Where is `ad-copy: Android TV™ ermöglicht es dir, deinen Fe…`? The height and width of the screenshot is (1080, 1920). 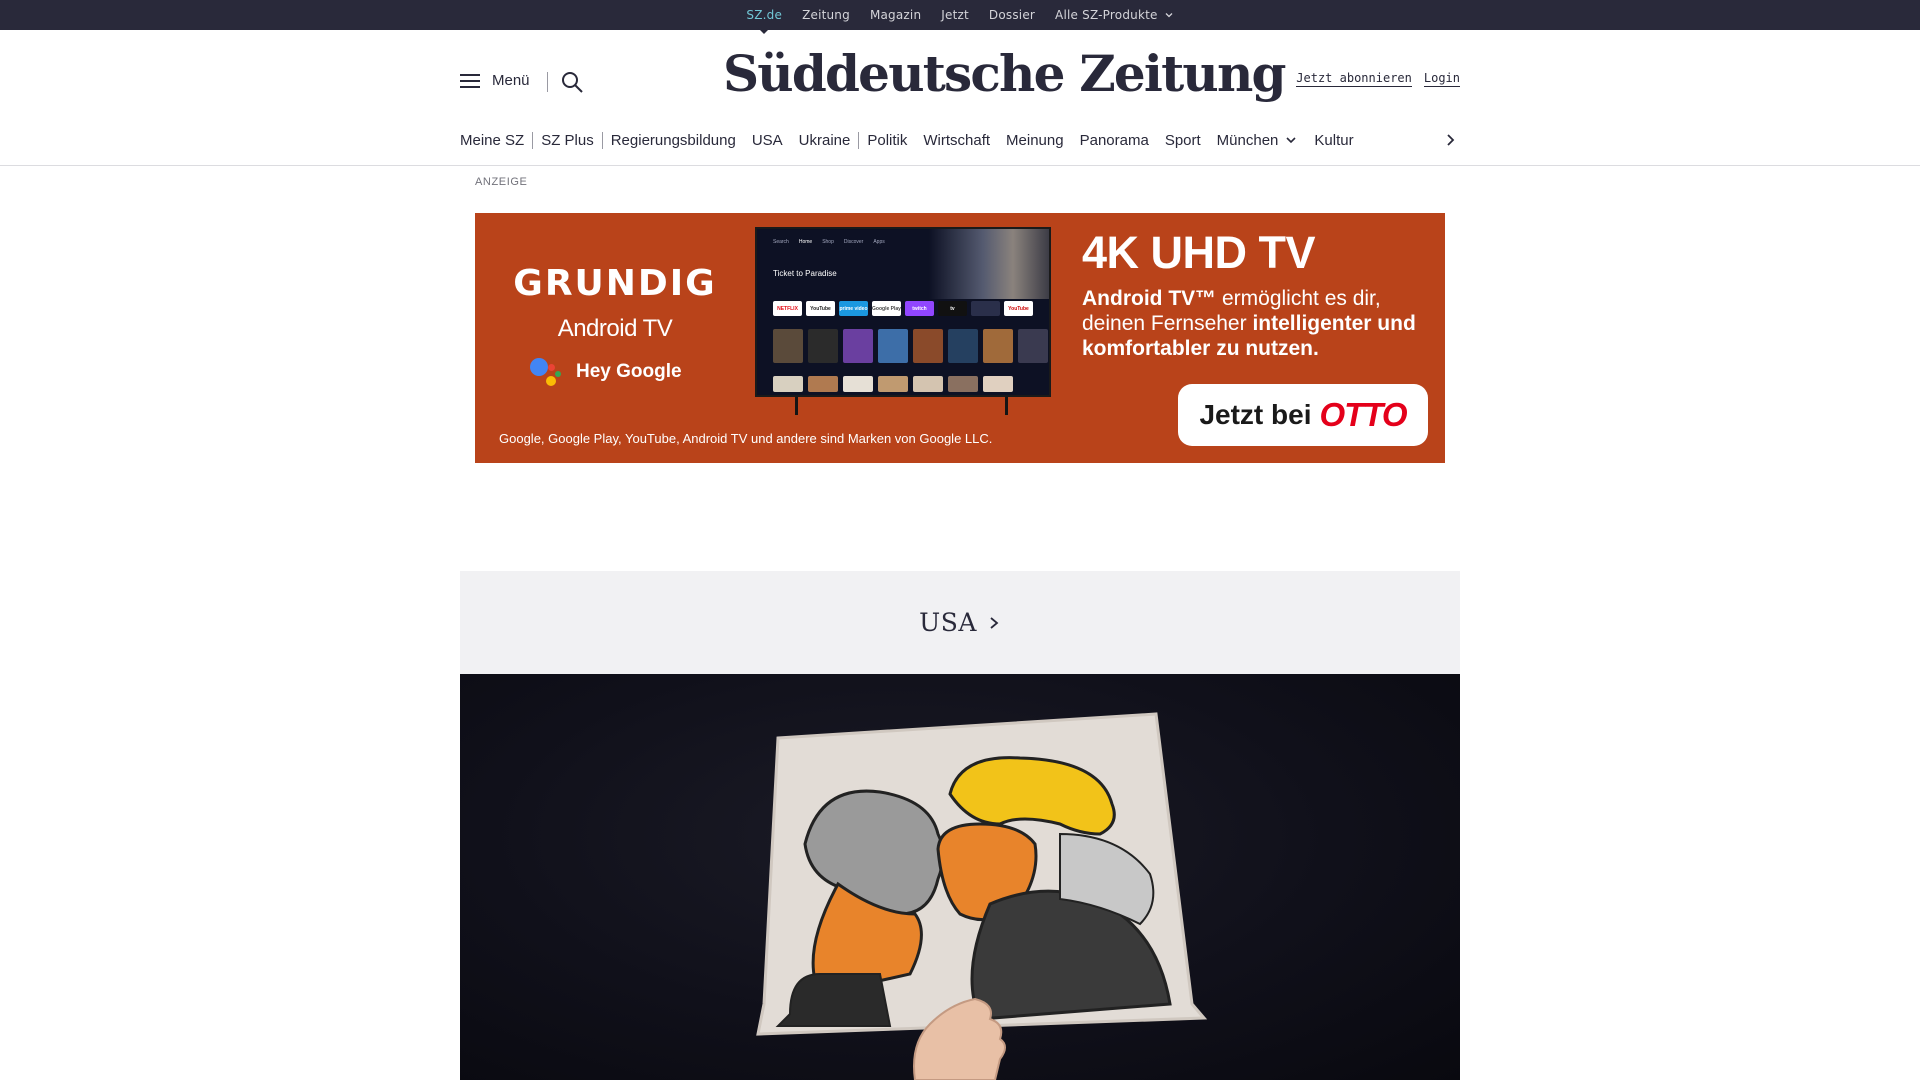
ad-copy: Android TV™ ermöglicht es dir, deinen Fe… is located at coordinates (1257, 323).